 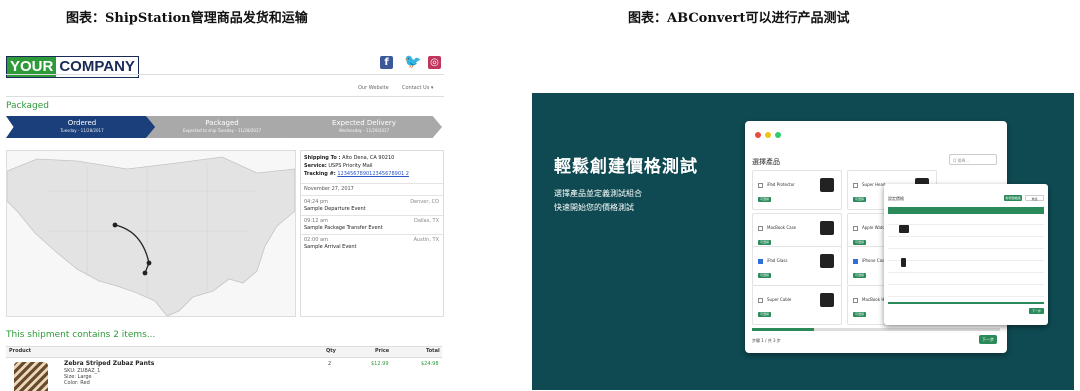 I want to click on product-name: iPhone Case, so click(x=874, y=260).